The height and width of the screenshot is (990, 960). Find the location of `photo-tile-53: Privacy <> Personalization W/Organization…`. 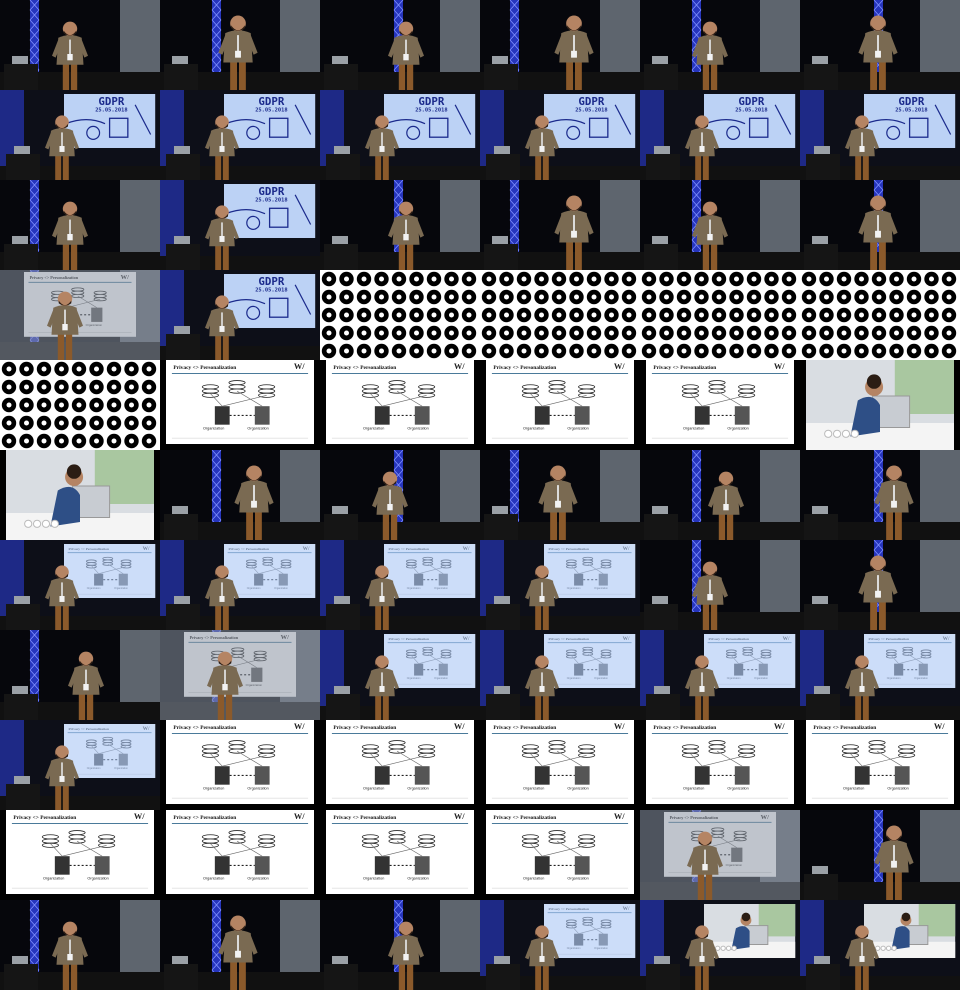

photo-tile-53: Privacy <> Personalization W/Organization… is located at coordinates (720, 765).